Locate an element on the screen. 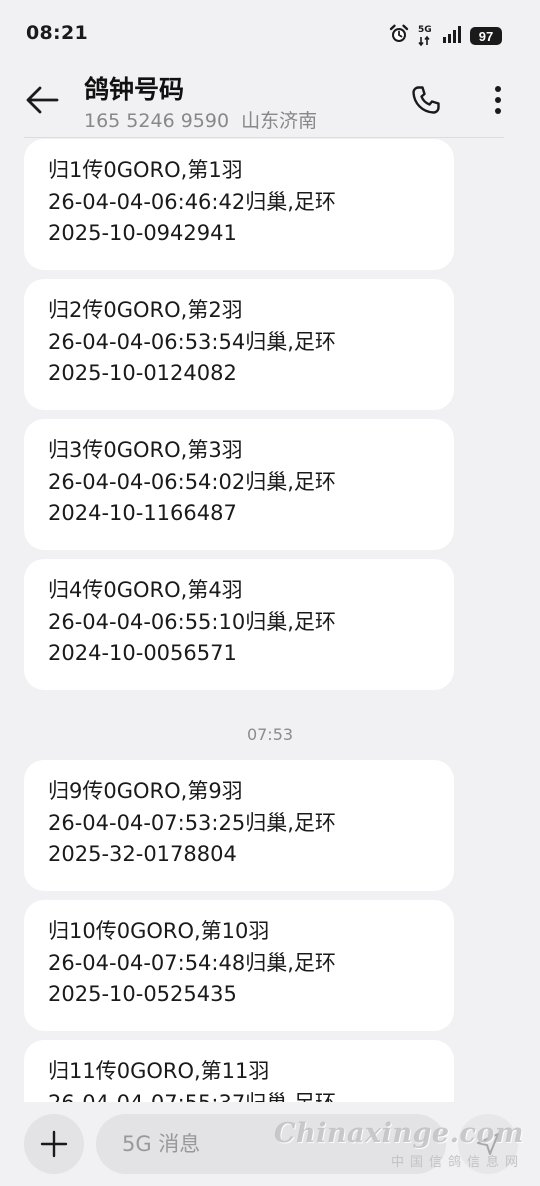  back-arrow-icon is located at coordinates (42, 100).